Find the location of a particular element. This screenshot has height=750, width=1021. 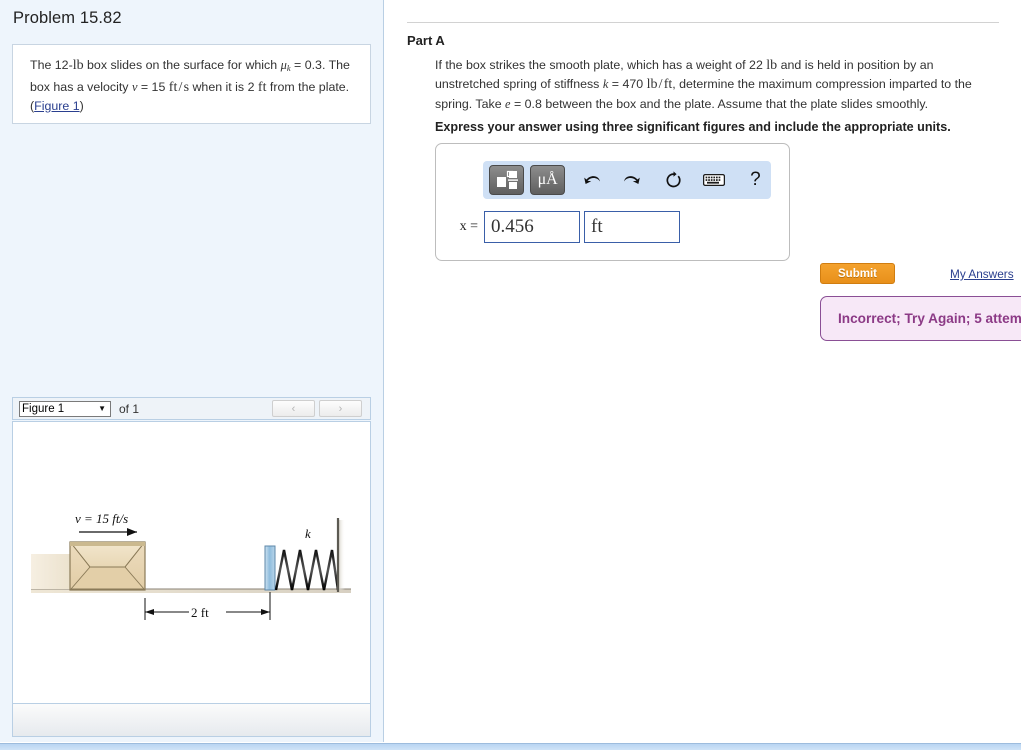

answer-units-input is located at coordinates (632, 227).